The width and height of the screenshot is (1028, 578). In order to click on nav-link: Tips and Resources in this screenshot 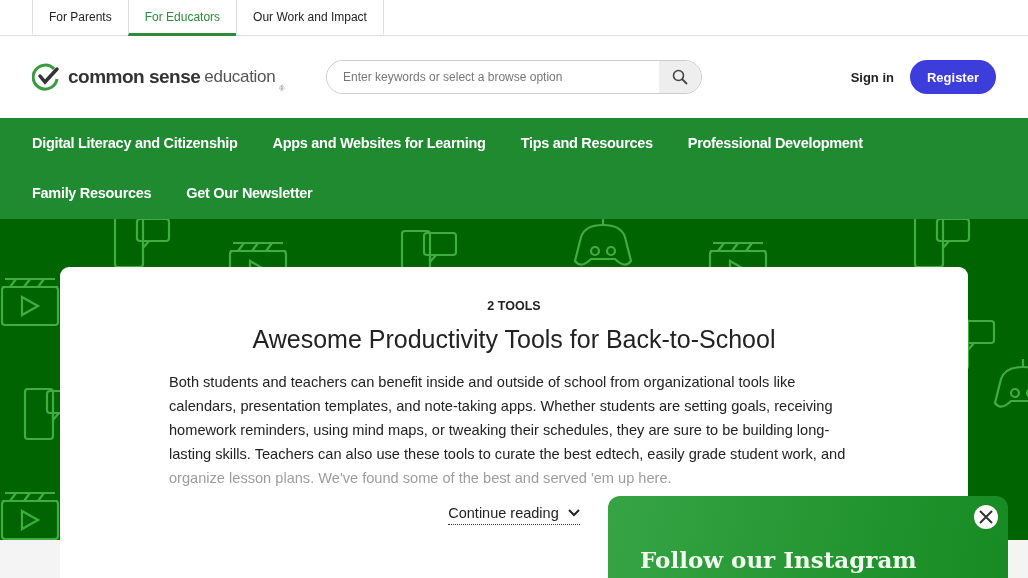, I will do `click(586, 143)`.